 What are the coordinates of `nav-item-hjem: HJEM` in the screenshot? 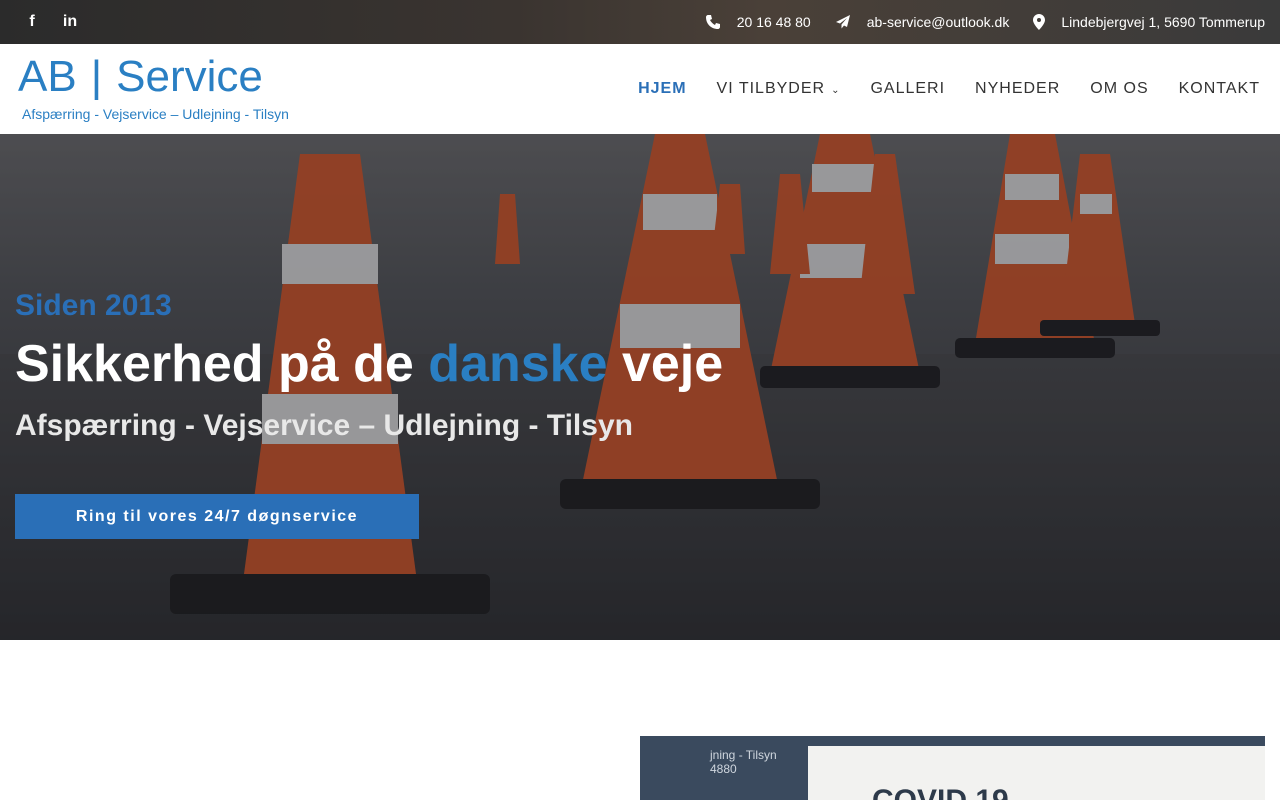 It's located at (662, 89).